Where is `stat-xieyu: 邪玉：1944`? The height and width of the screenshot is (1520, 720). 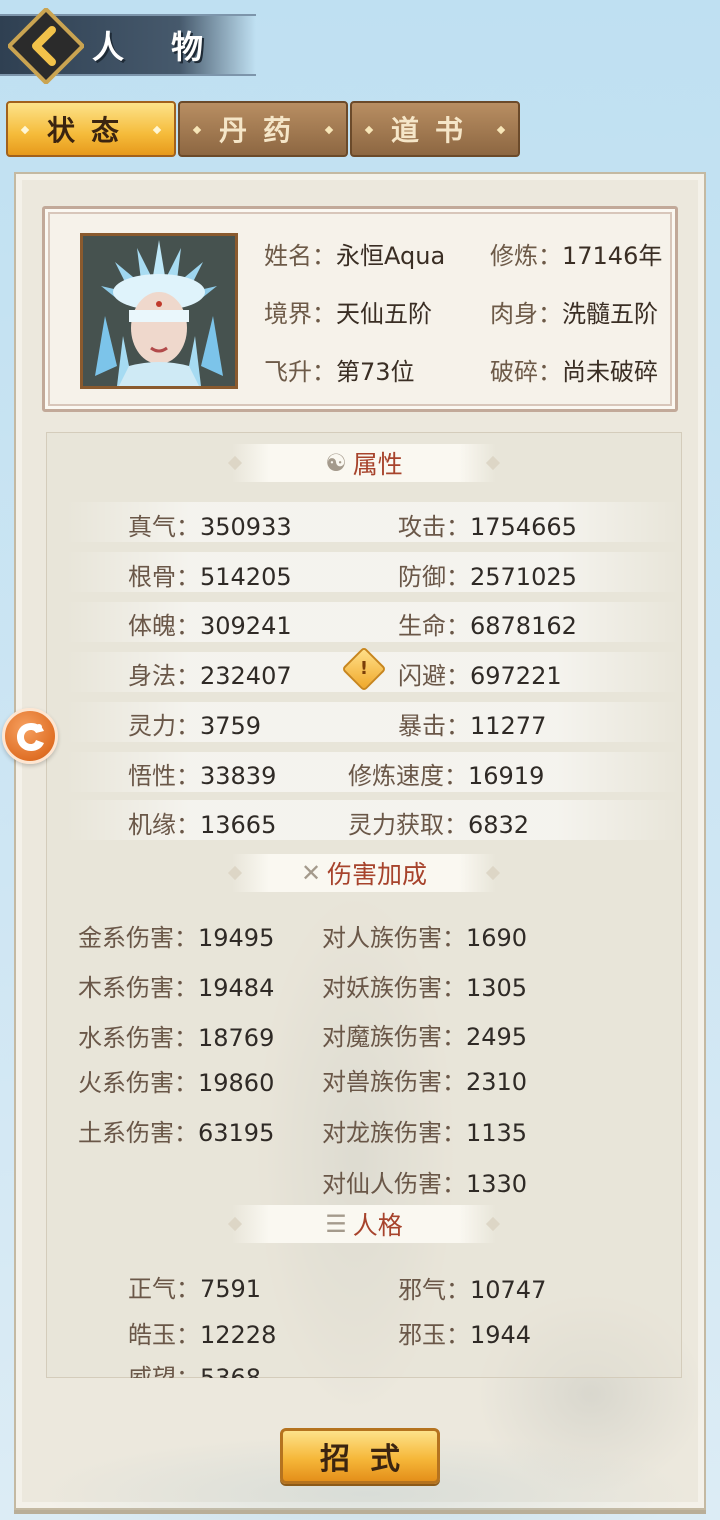
stat-xieyu: 邪玉：1944 is located at coordinates (464, 1332).